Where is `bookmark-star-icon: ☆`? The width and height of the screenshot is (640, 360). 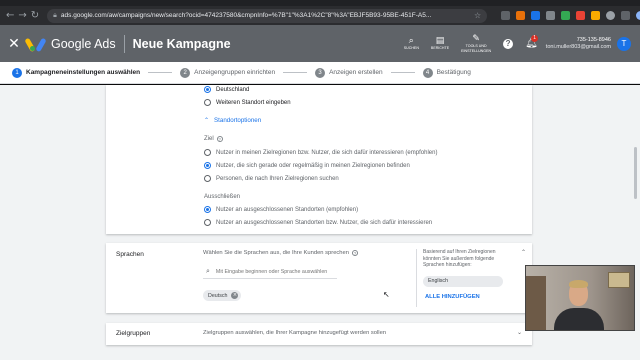 bookmark-star-icon: ☆ is located at coordinates (477, 15).